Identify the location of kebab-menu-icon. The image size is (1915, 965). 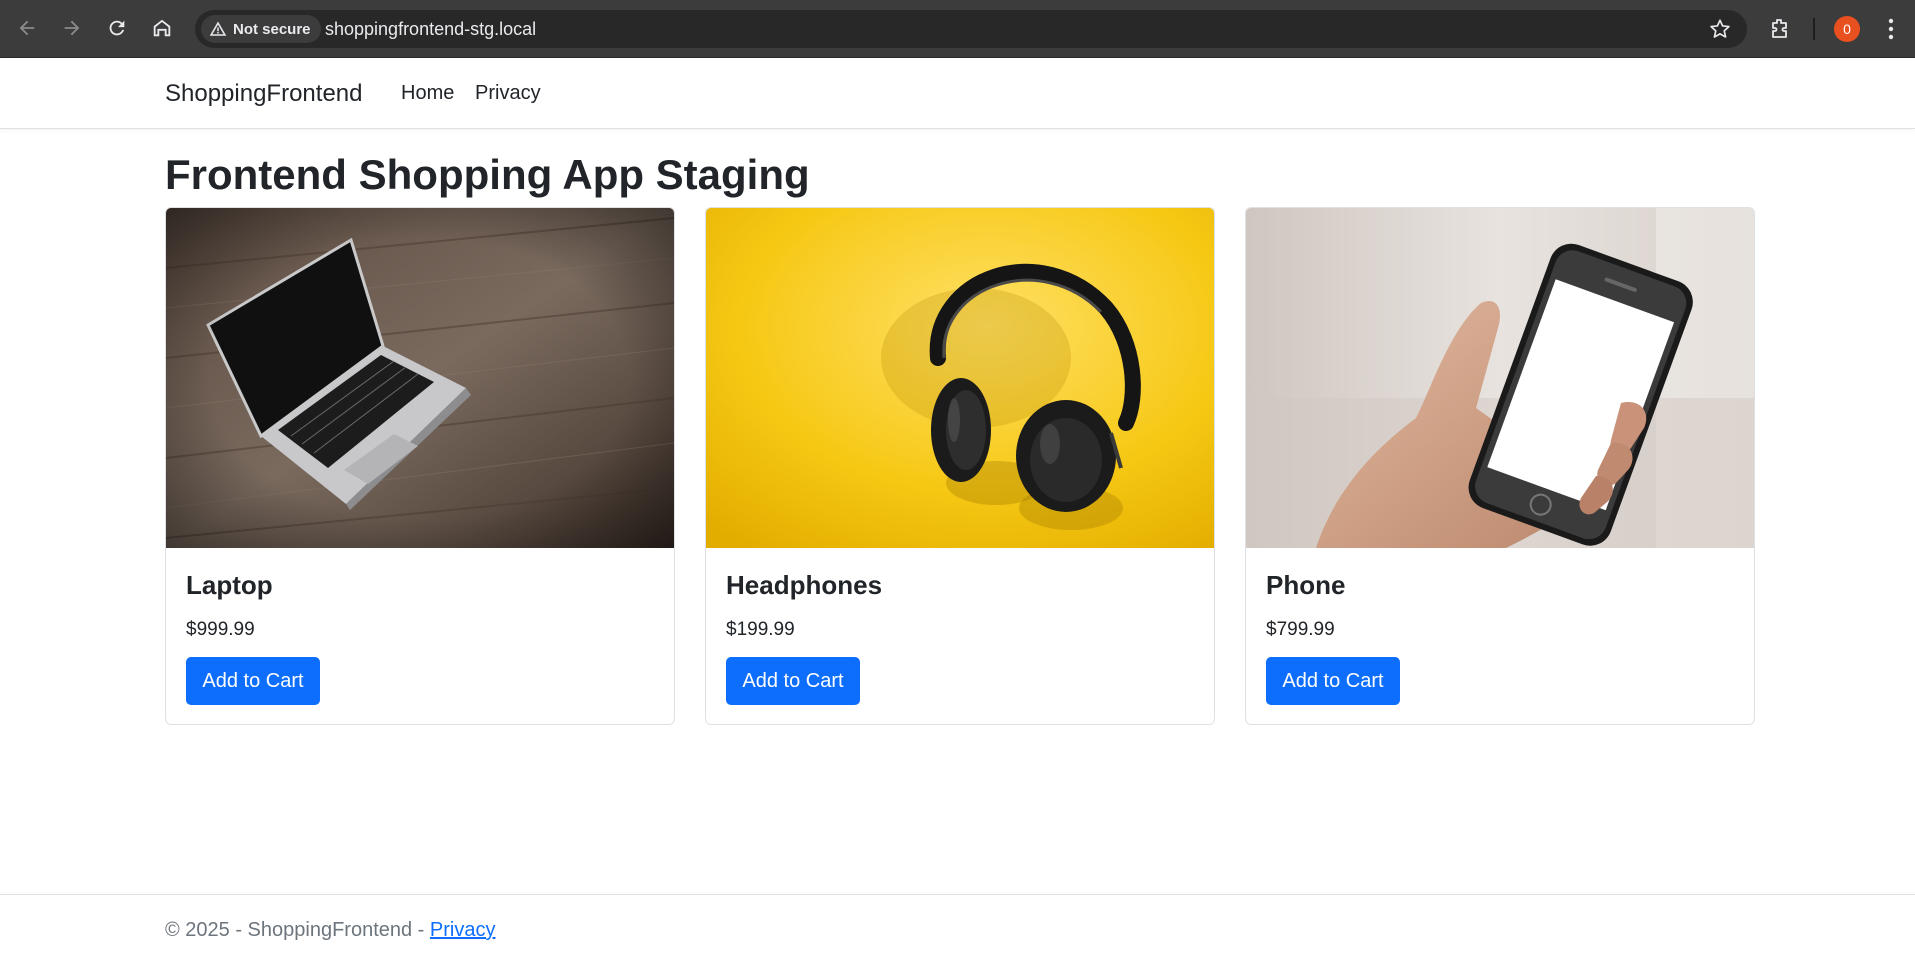
(1891, 29).